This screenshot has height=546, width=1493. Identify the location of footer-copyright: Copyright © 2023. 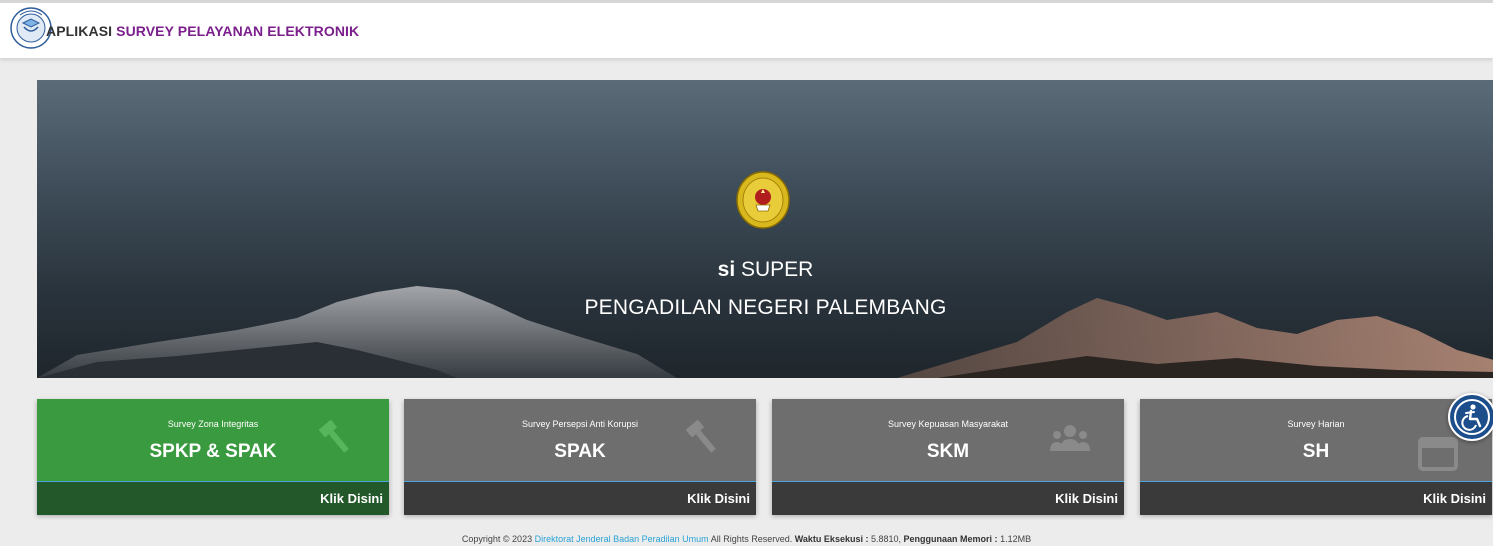
(497, 539).